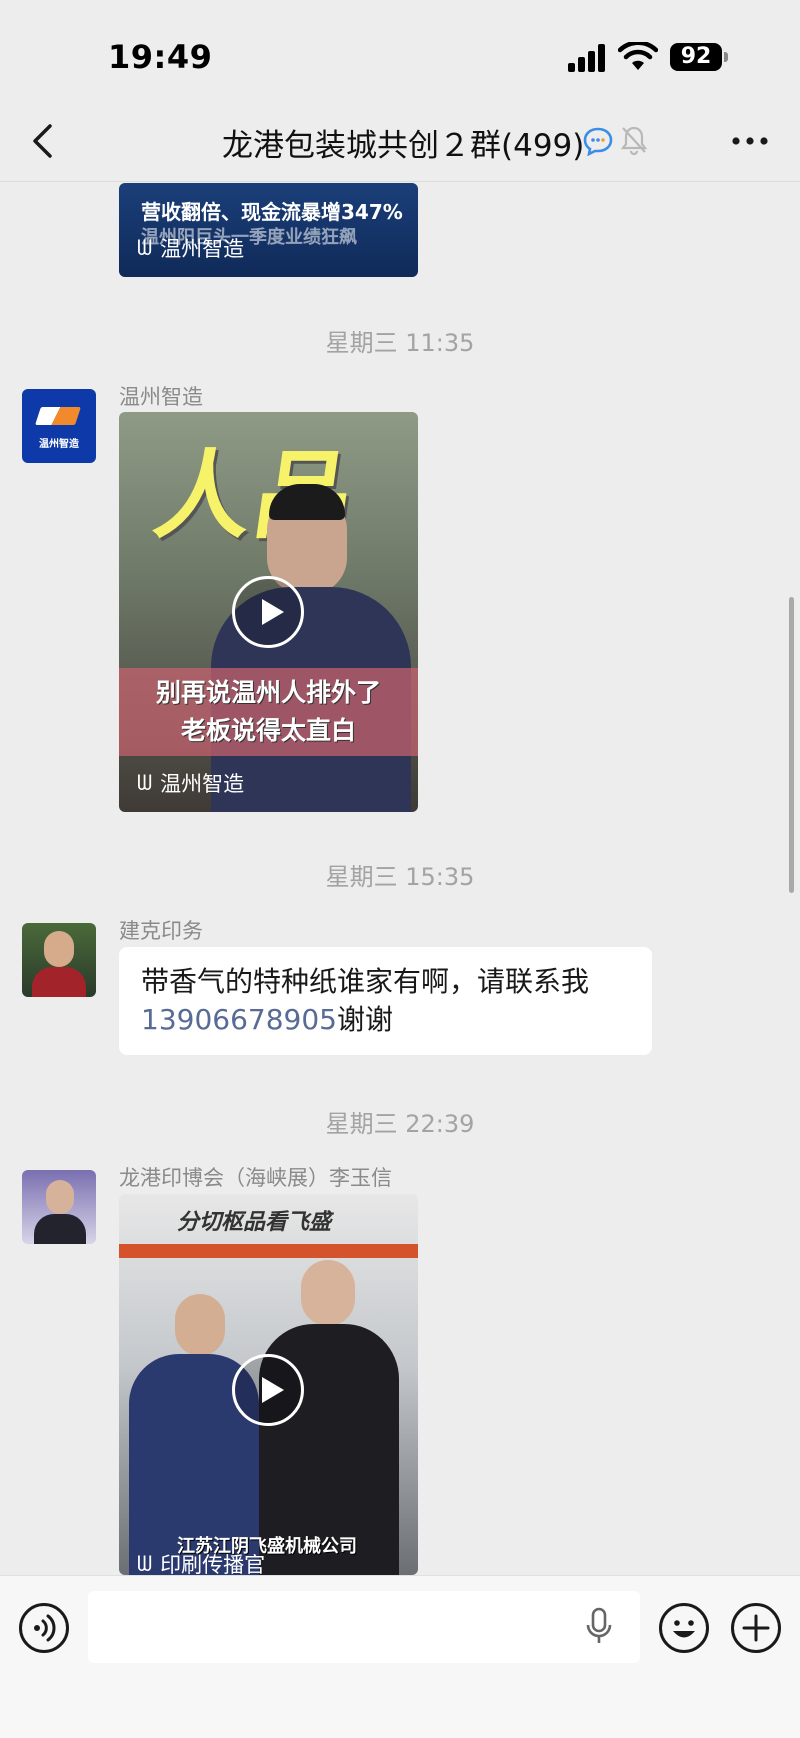  What do you see at coordinates (364, 1019) in the screenshot?
I see `message-text-end: 谢谢` at bounding box center [364, 1019].